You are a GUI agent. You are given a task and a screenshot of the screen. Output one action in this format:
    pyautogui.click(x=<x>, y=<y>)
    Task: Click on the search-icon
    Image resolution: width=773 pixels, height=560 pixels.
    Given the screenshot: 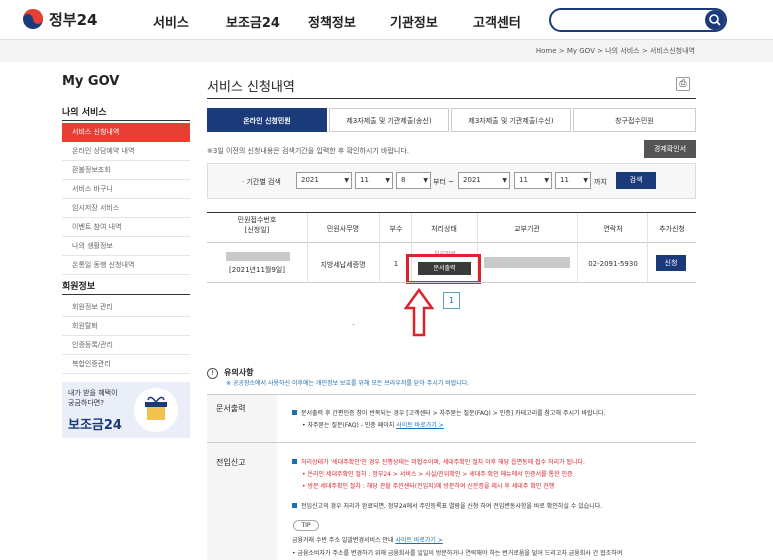 What is the action you would take?
    pyautogui.click(x=715, y=20)
    